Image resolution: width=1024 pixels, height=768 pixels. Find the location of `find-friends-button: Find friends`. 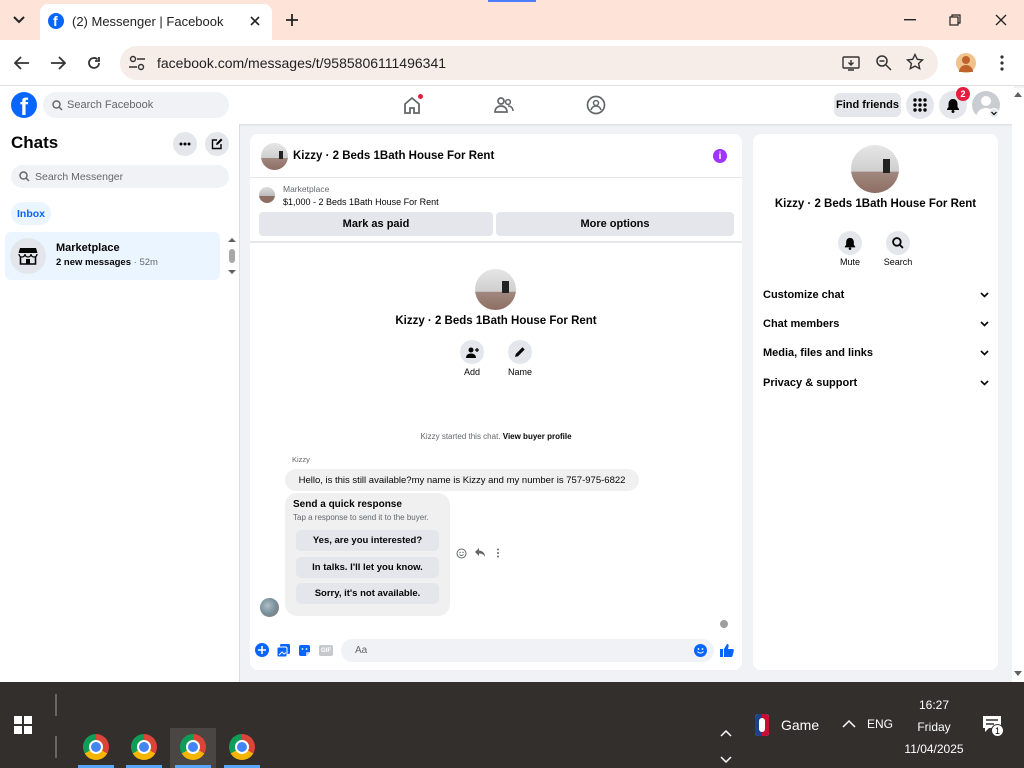

find-friends-button: Find friends is located at coordinates (867, 105).